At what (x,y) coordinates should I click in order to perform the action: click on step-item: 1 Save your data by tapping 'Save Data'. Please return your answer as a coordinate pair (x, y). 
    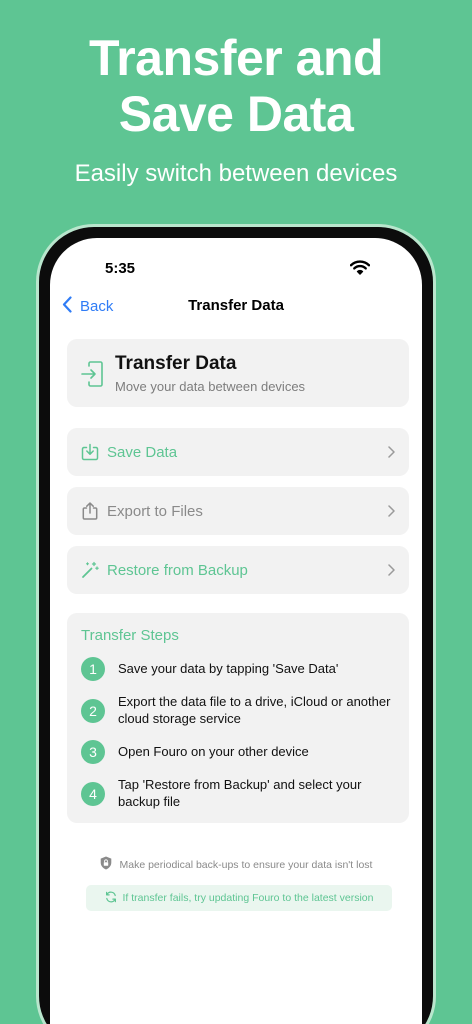
    Looking at the image, I should click on (240, 669).